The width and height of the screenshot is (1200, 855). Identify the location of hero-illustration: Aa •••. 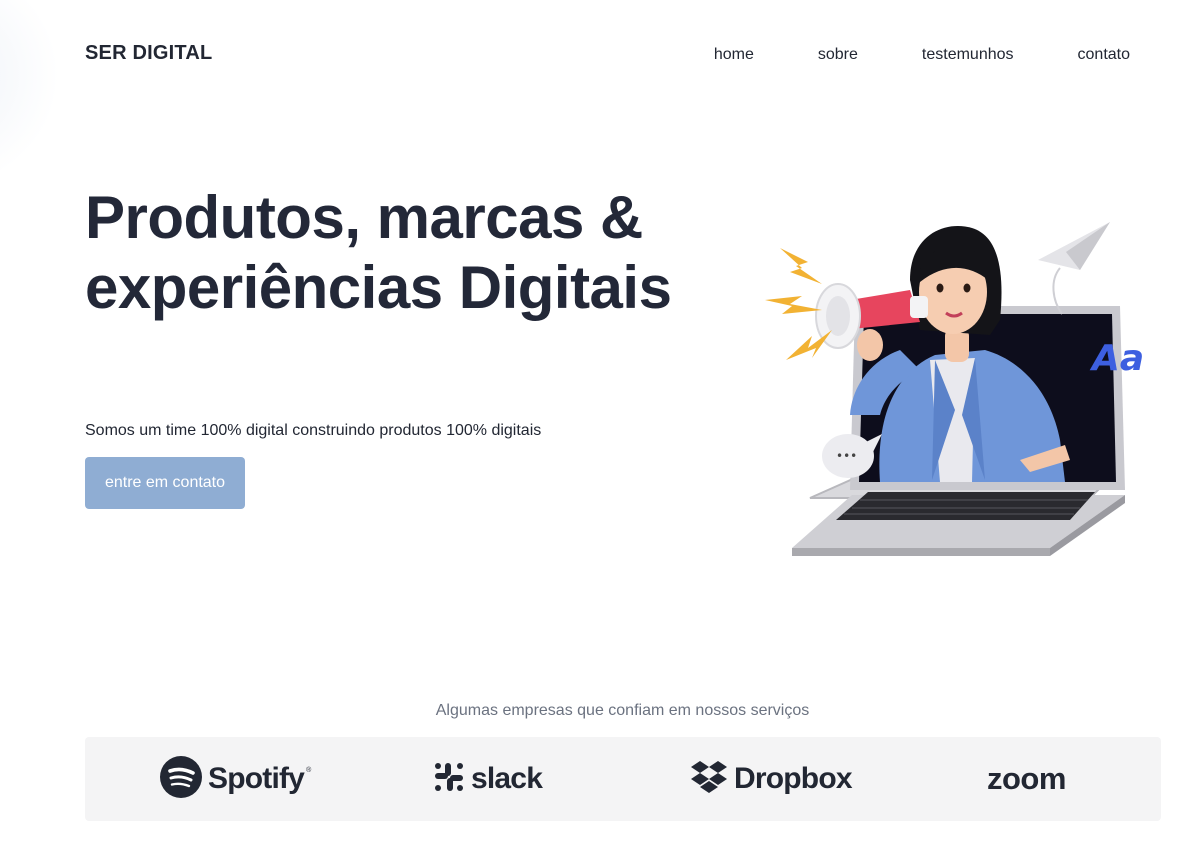
(955, 390).